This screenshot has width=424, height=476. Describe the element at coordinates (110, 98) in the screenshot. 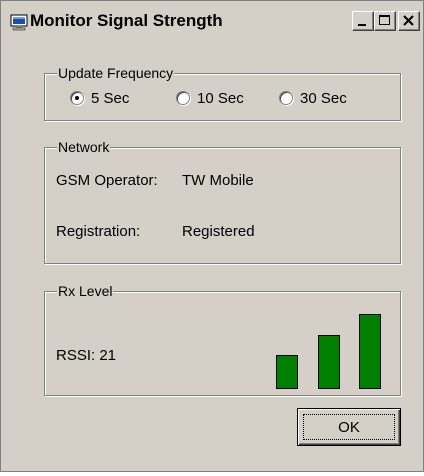

I see `radio-5-sec-label: 5 Sec` at that location.